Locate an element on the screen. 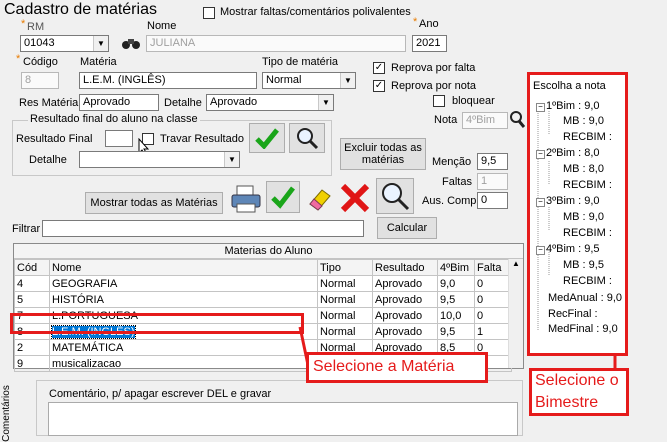  search-resultado-button is located at coordinates (307, 138).